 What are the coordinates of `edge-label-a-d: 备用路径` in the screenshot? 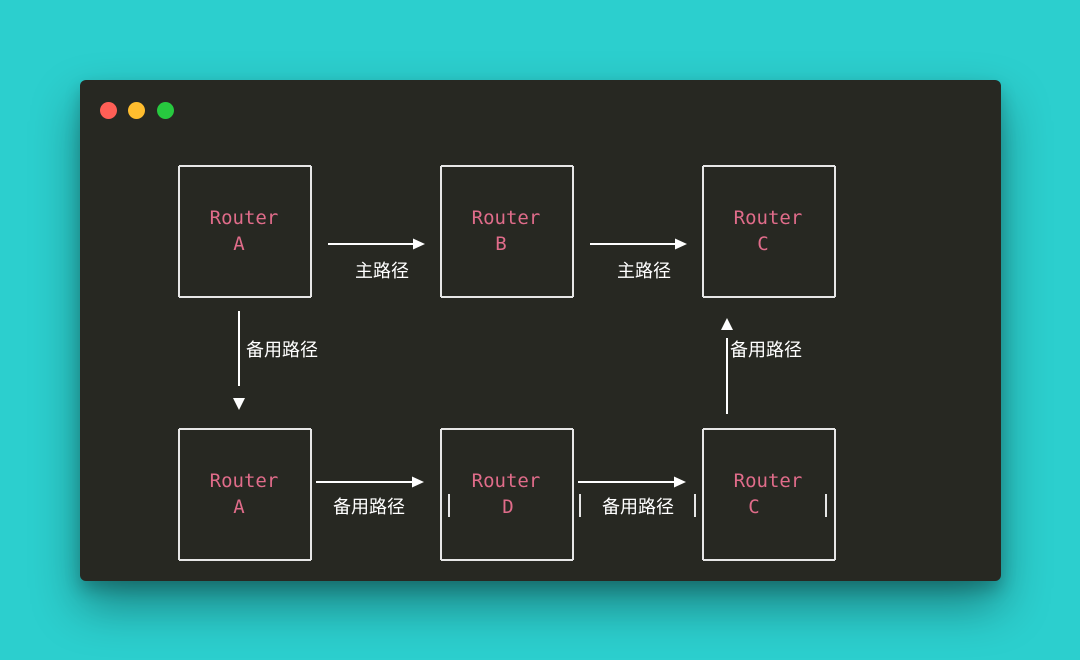 It's located at (369, 507).